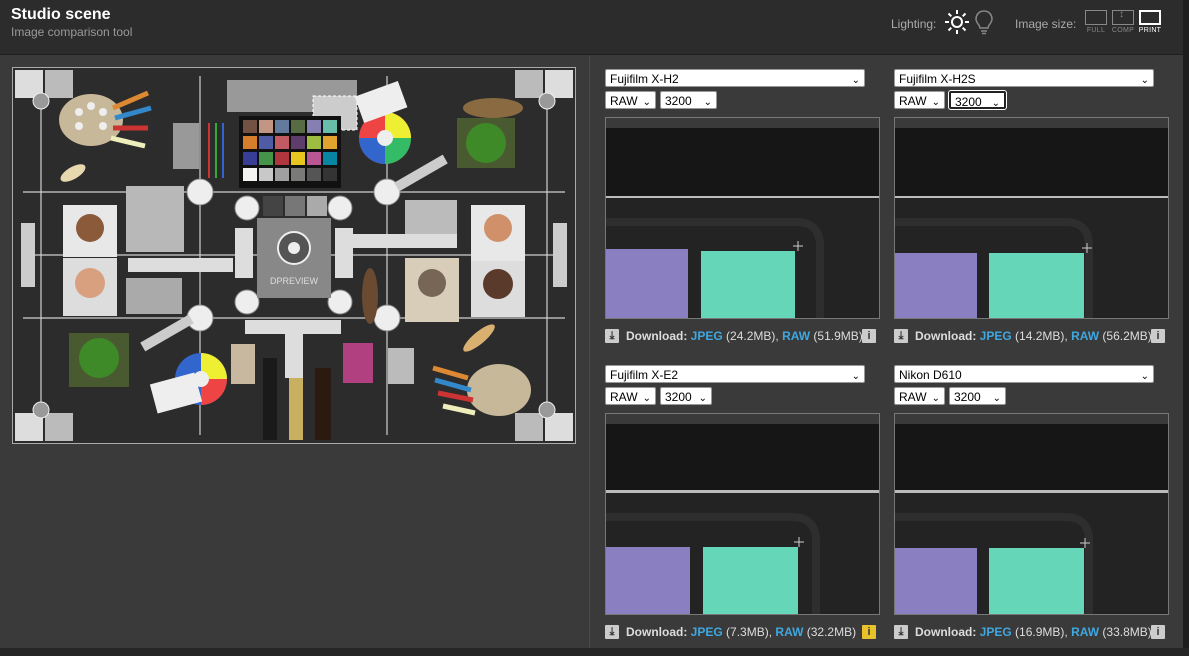 The width and height of the screenshot is (1189, 656). What do you see at coordinates (1150, 17) in the screenshot?
I see `size-print-icon` at bounding box center [1150, 17].